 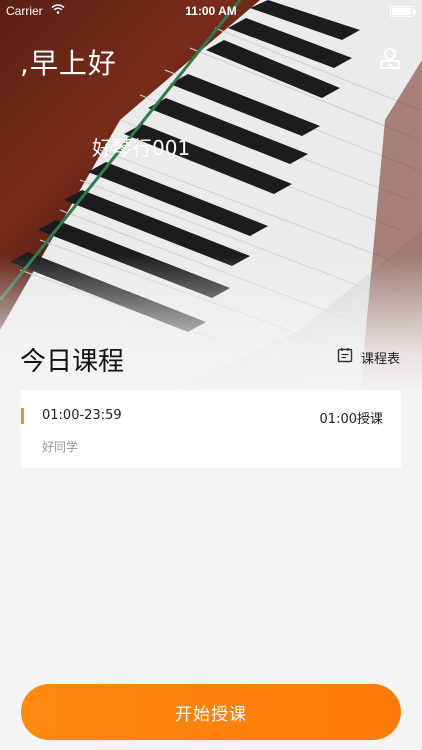 What do you see at coordinates (141, 148) in the screenshot?
I see `studio-name: 好琴行001` at bounding box center [141, 148].